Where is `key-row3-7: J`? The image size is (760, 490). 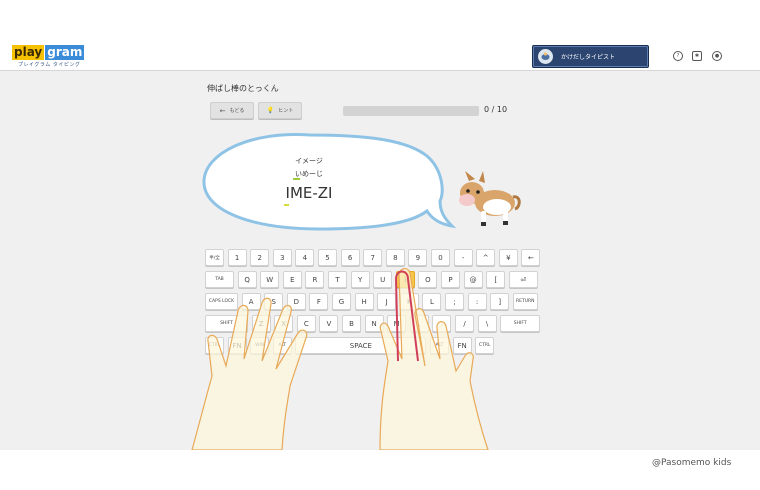
key-row3-7: J is located at coordinates (387, 301).